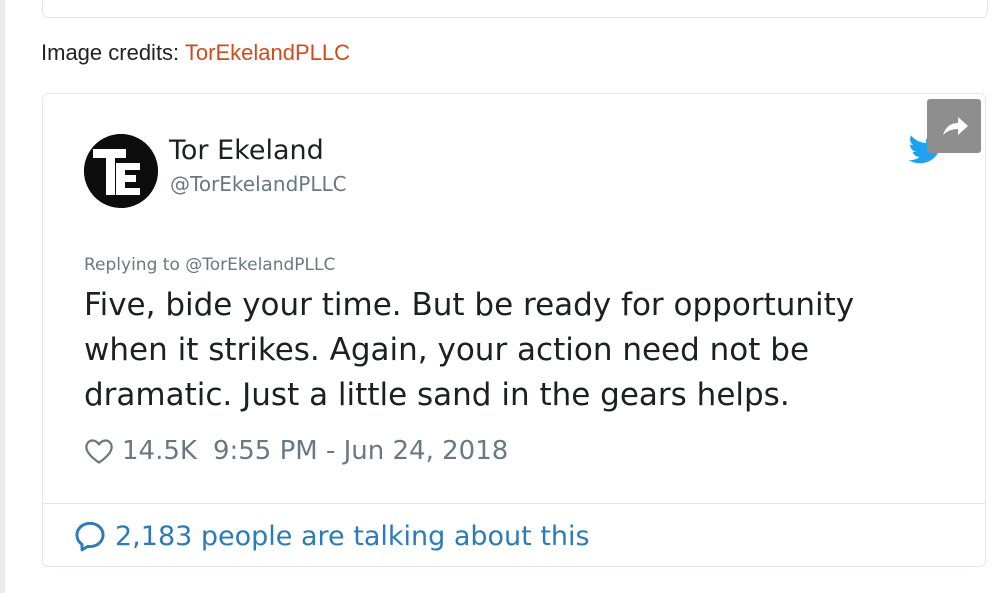 The width and height of the screenshot is (1000, 593). Describe the element at coordinates (209, 265) in the screenshot. I see `replying-to-label: Replying to @TorEkelandPLLC` at that location.